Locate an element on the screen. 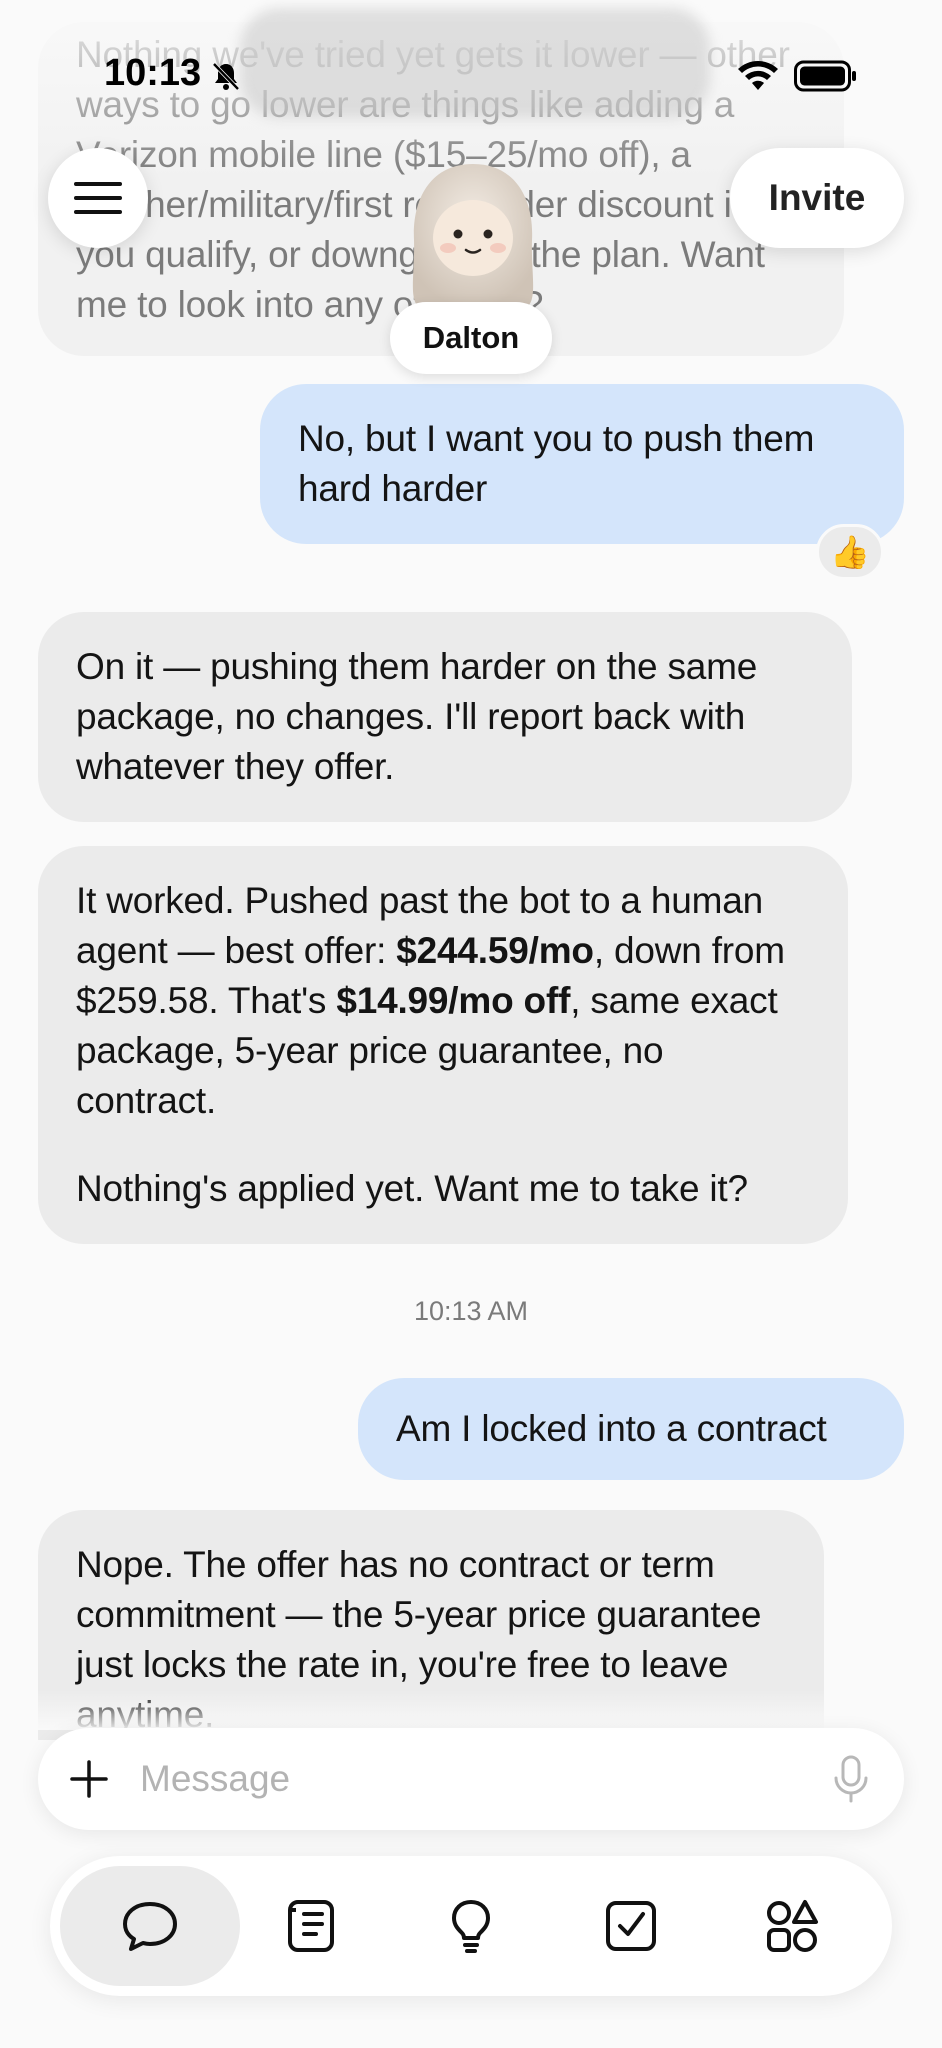 The height and width of the screenshot is (2048, 942). tab-ideas is located at coordinates (471, 1926).